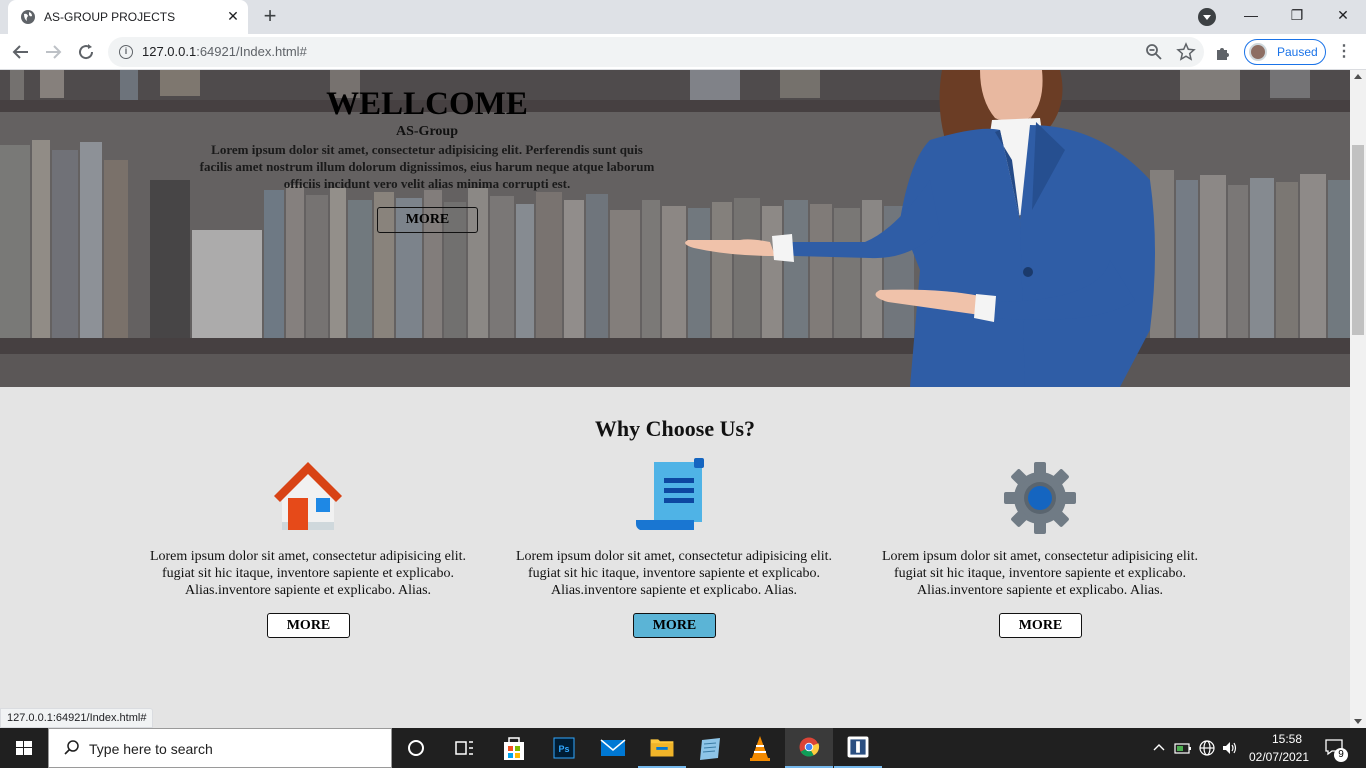 This screenshot has height=768, width=1366. Describe the element at coordinates (1297, 52) in the screenshot. I see `profile-status-label: Paused` at that location.